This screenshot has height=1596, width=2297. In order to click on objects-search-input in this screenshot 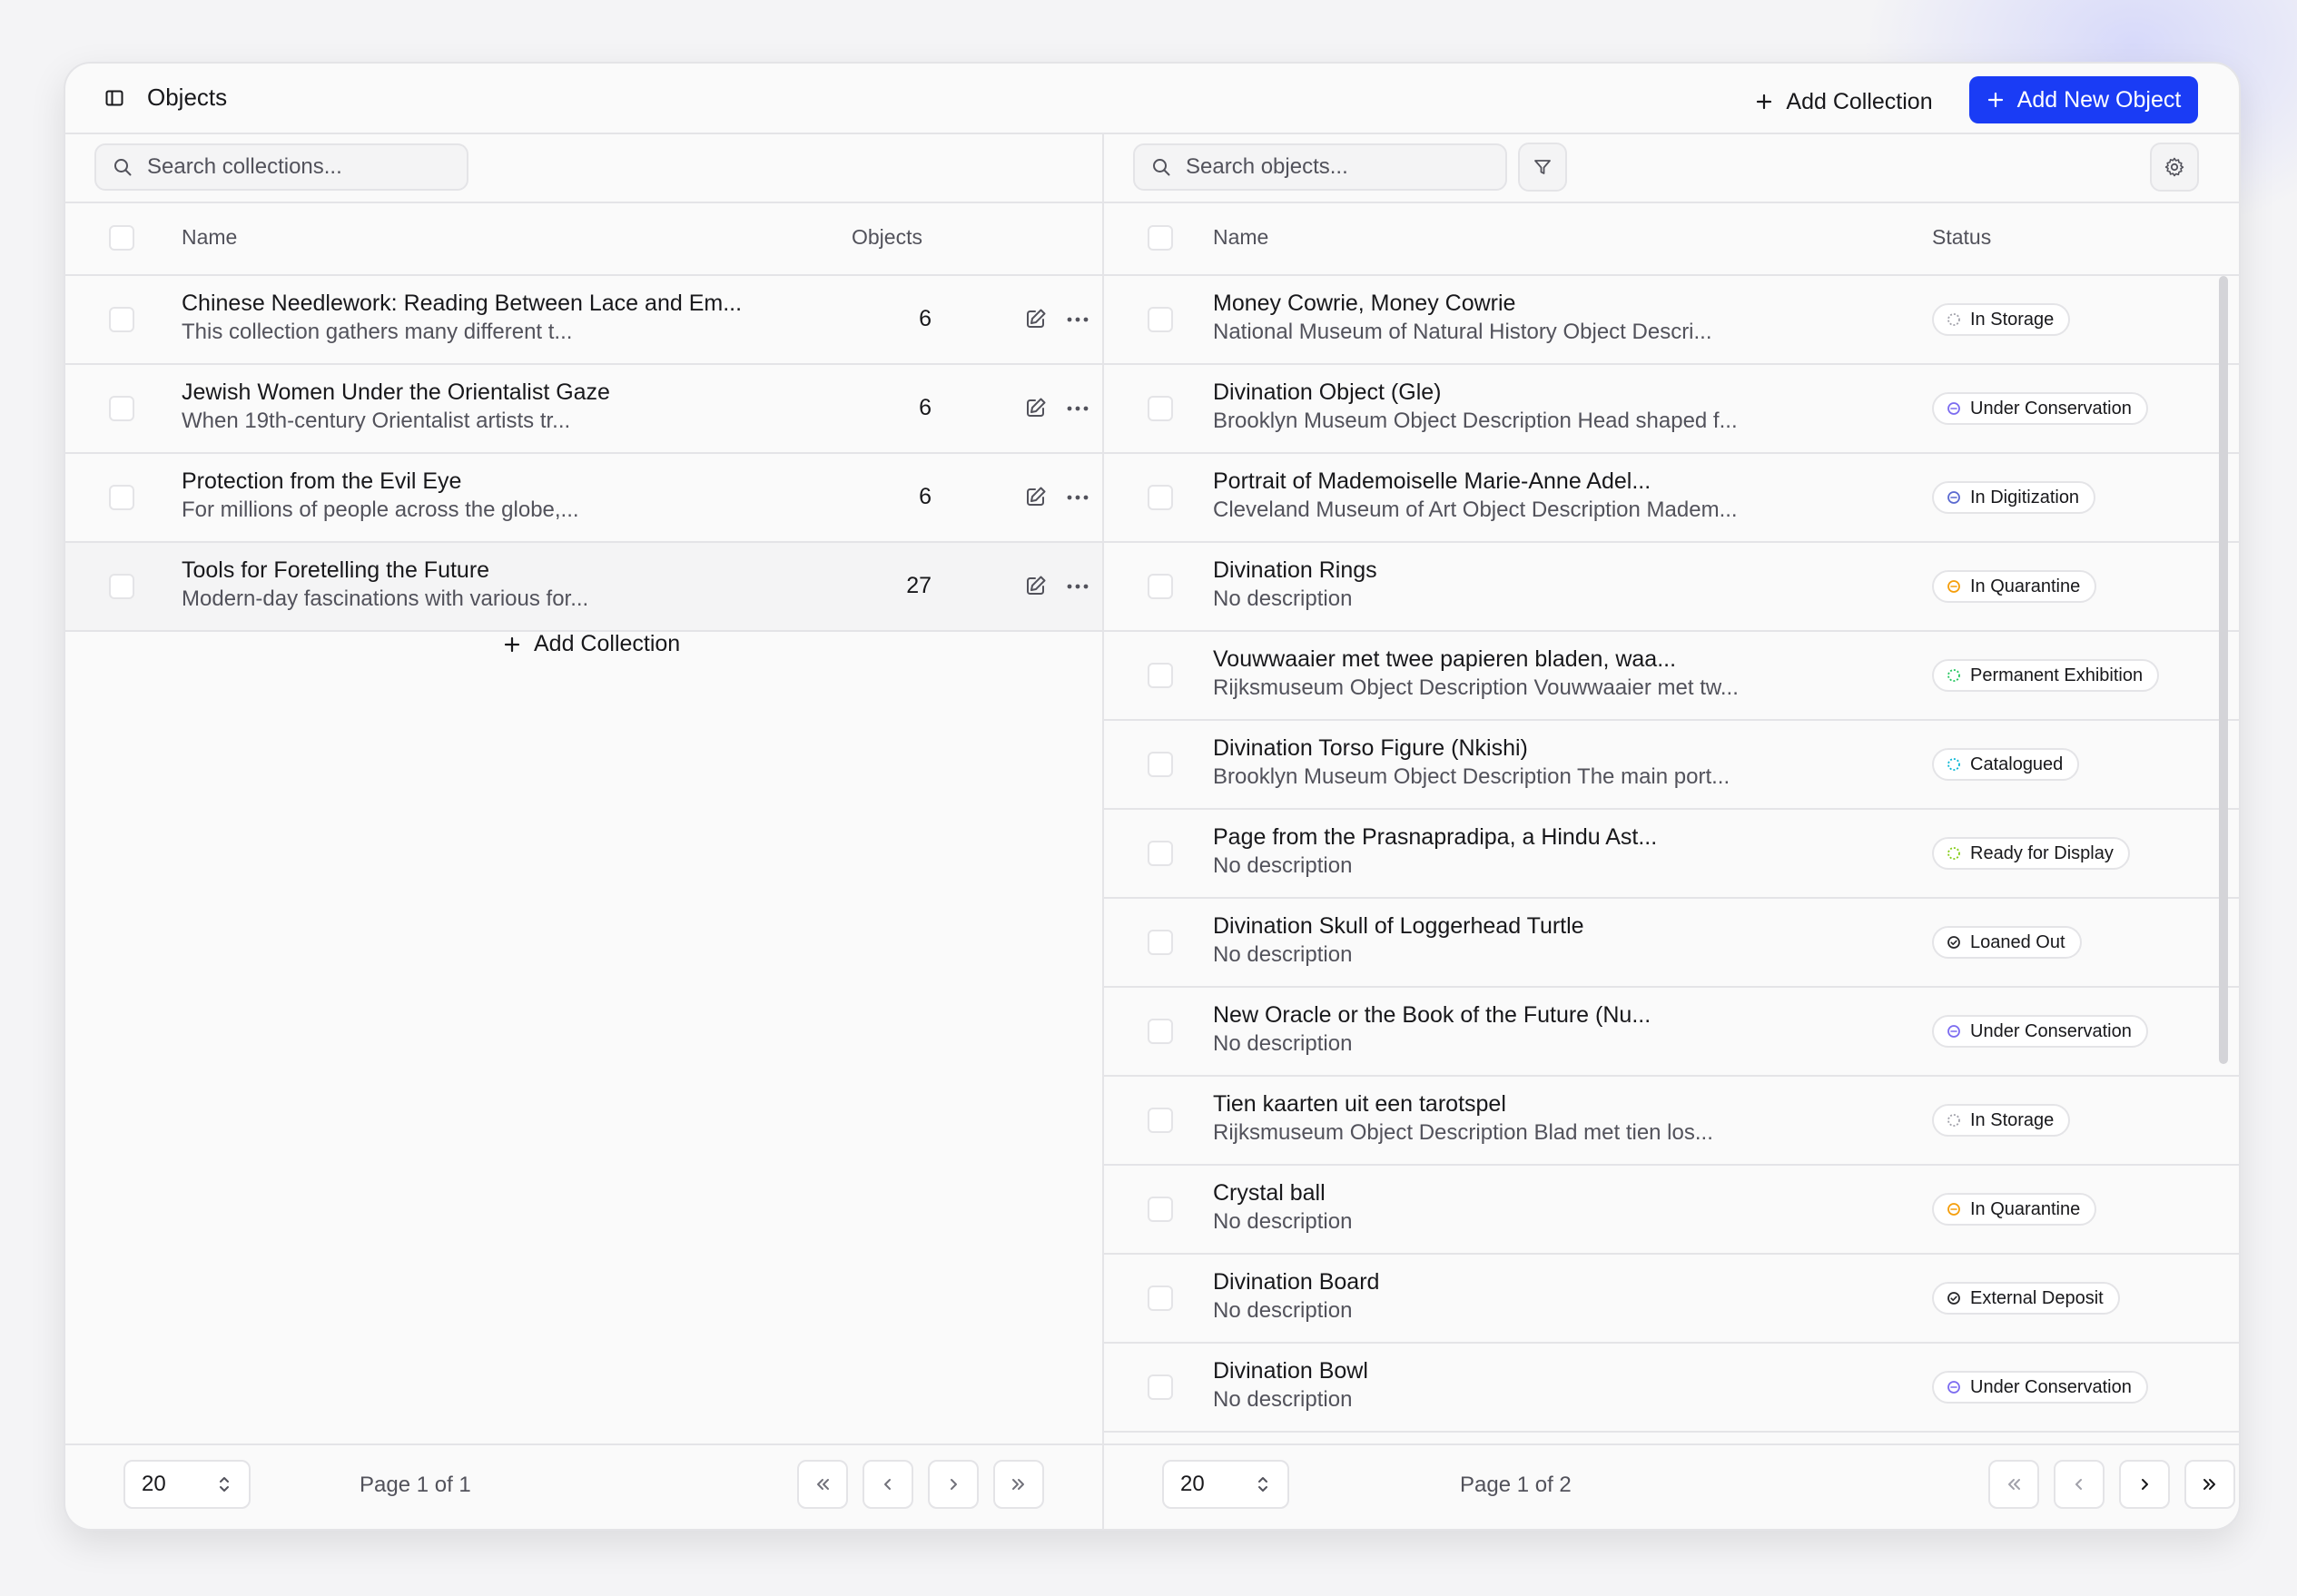, I will do `click(1331, 167)`.